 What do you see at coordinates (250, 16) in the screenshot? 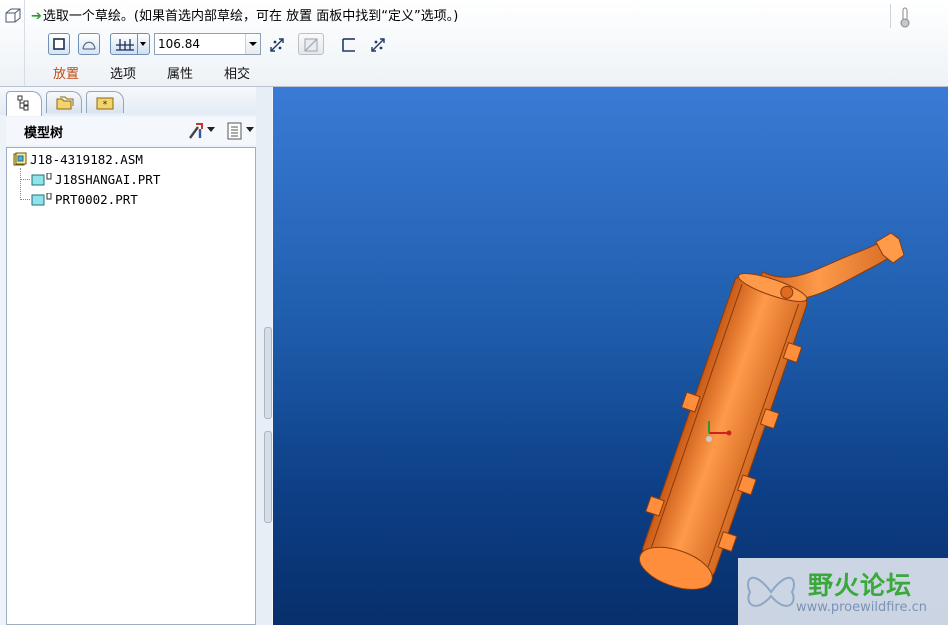
I see `prompt-text: 选取一个草绘。(如果首选内部草绘，可在 放置 面板中找到“定义”选项。)` at bounding box center [250, 16].